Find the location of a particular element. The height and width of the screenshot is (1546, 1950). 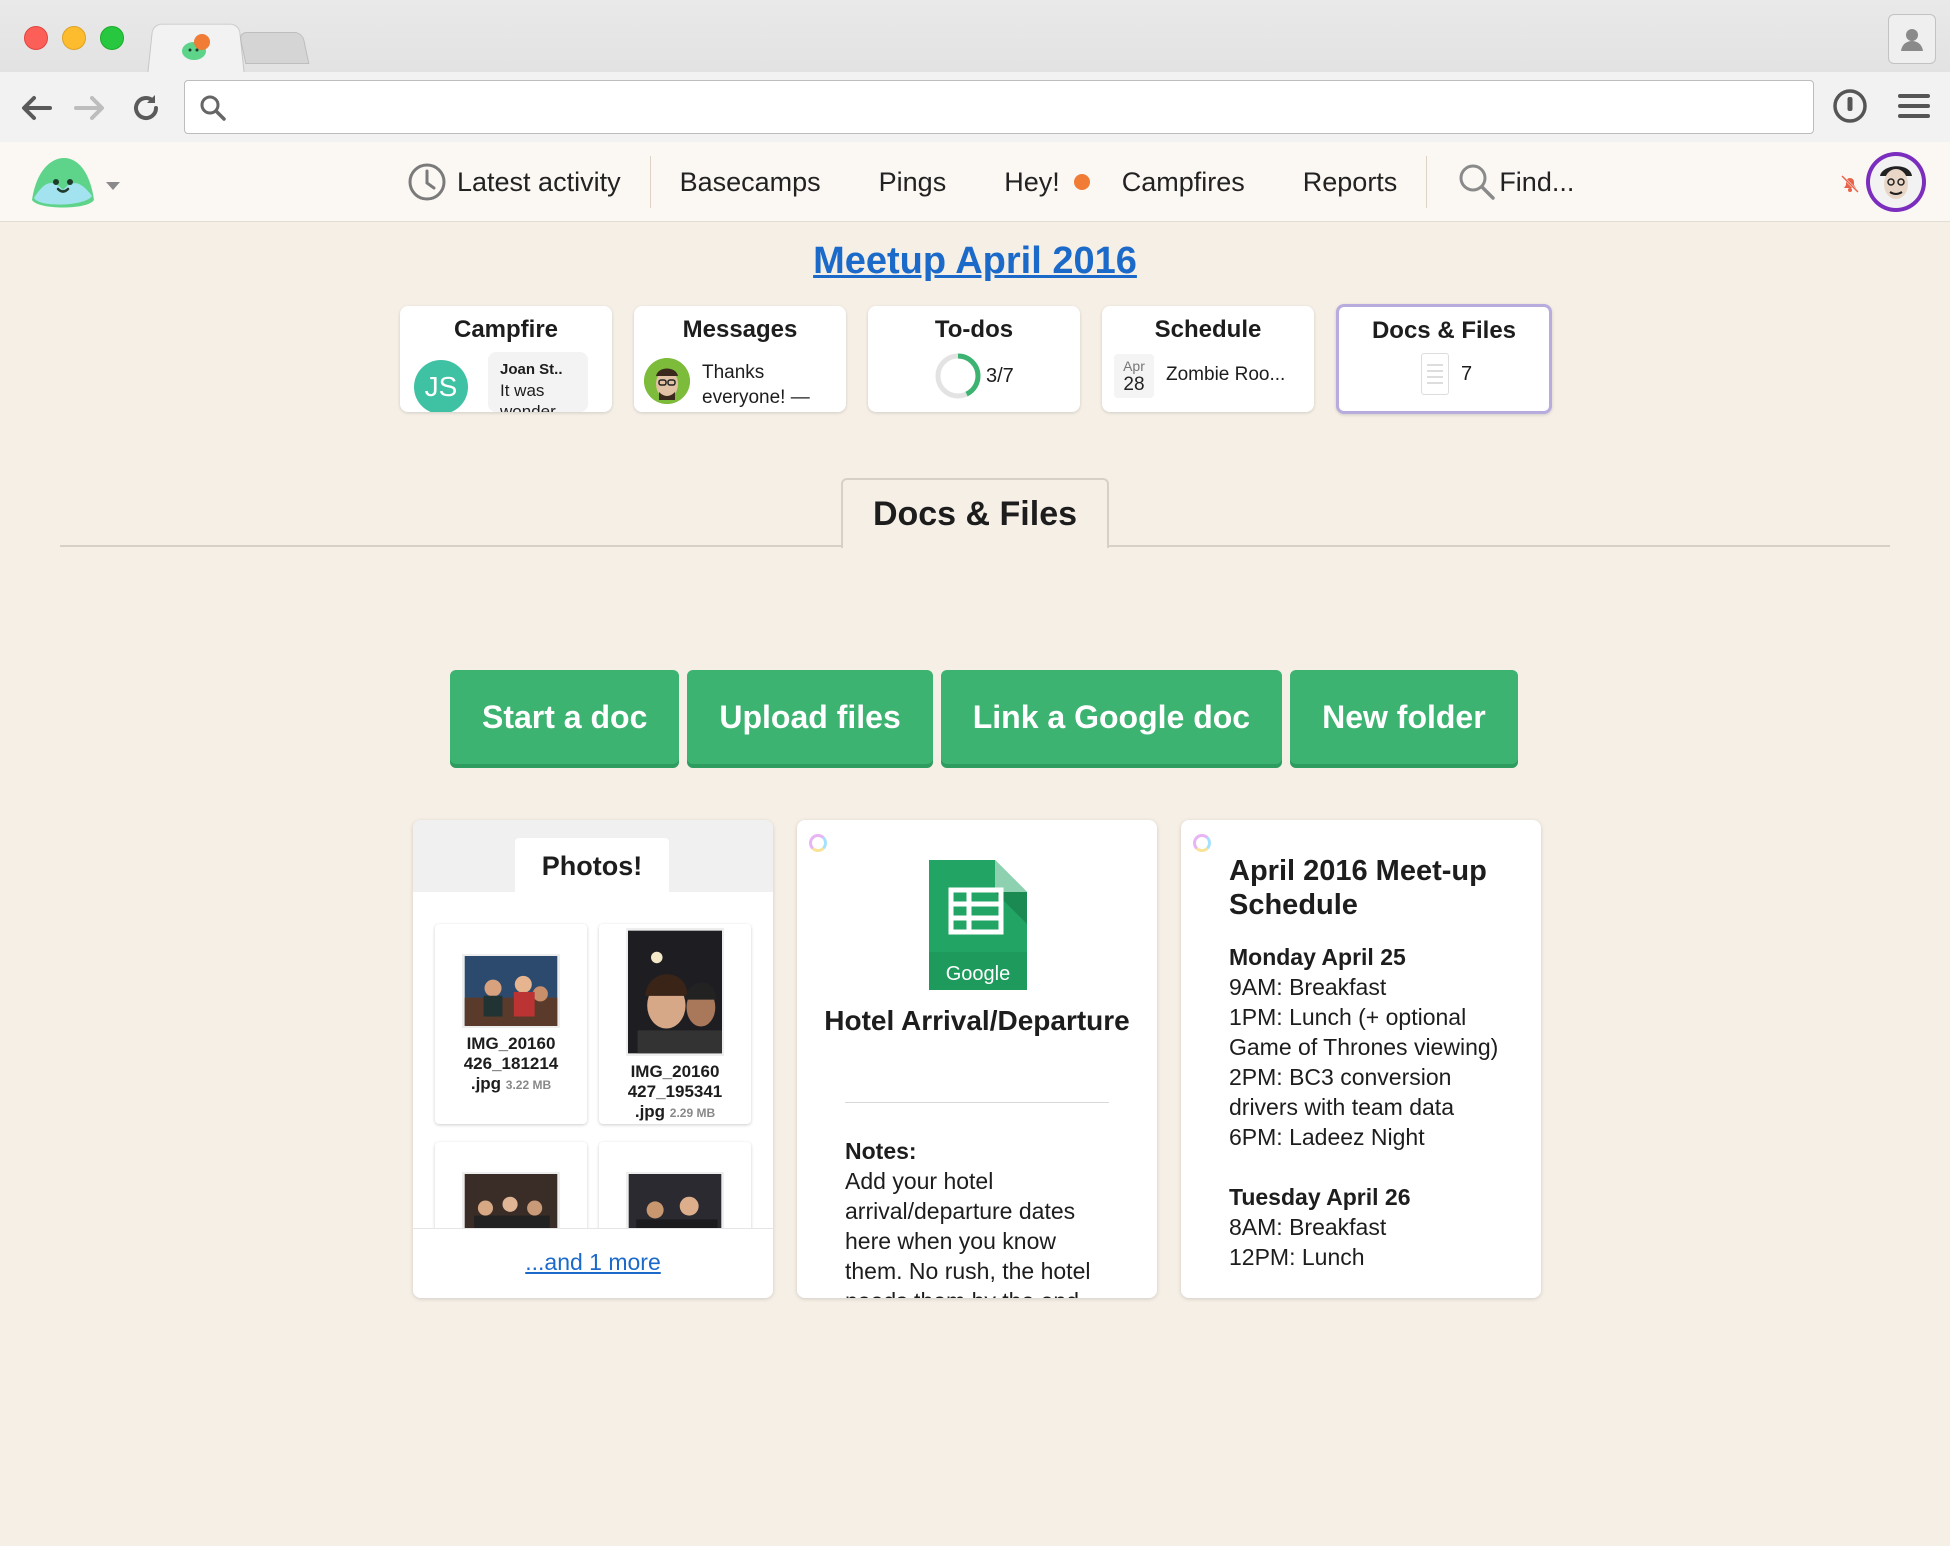

new-folder-button: New folder is located at coordinates (1404, 717).